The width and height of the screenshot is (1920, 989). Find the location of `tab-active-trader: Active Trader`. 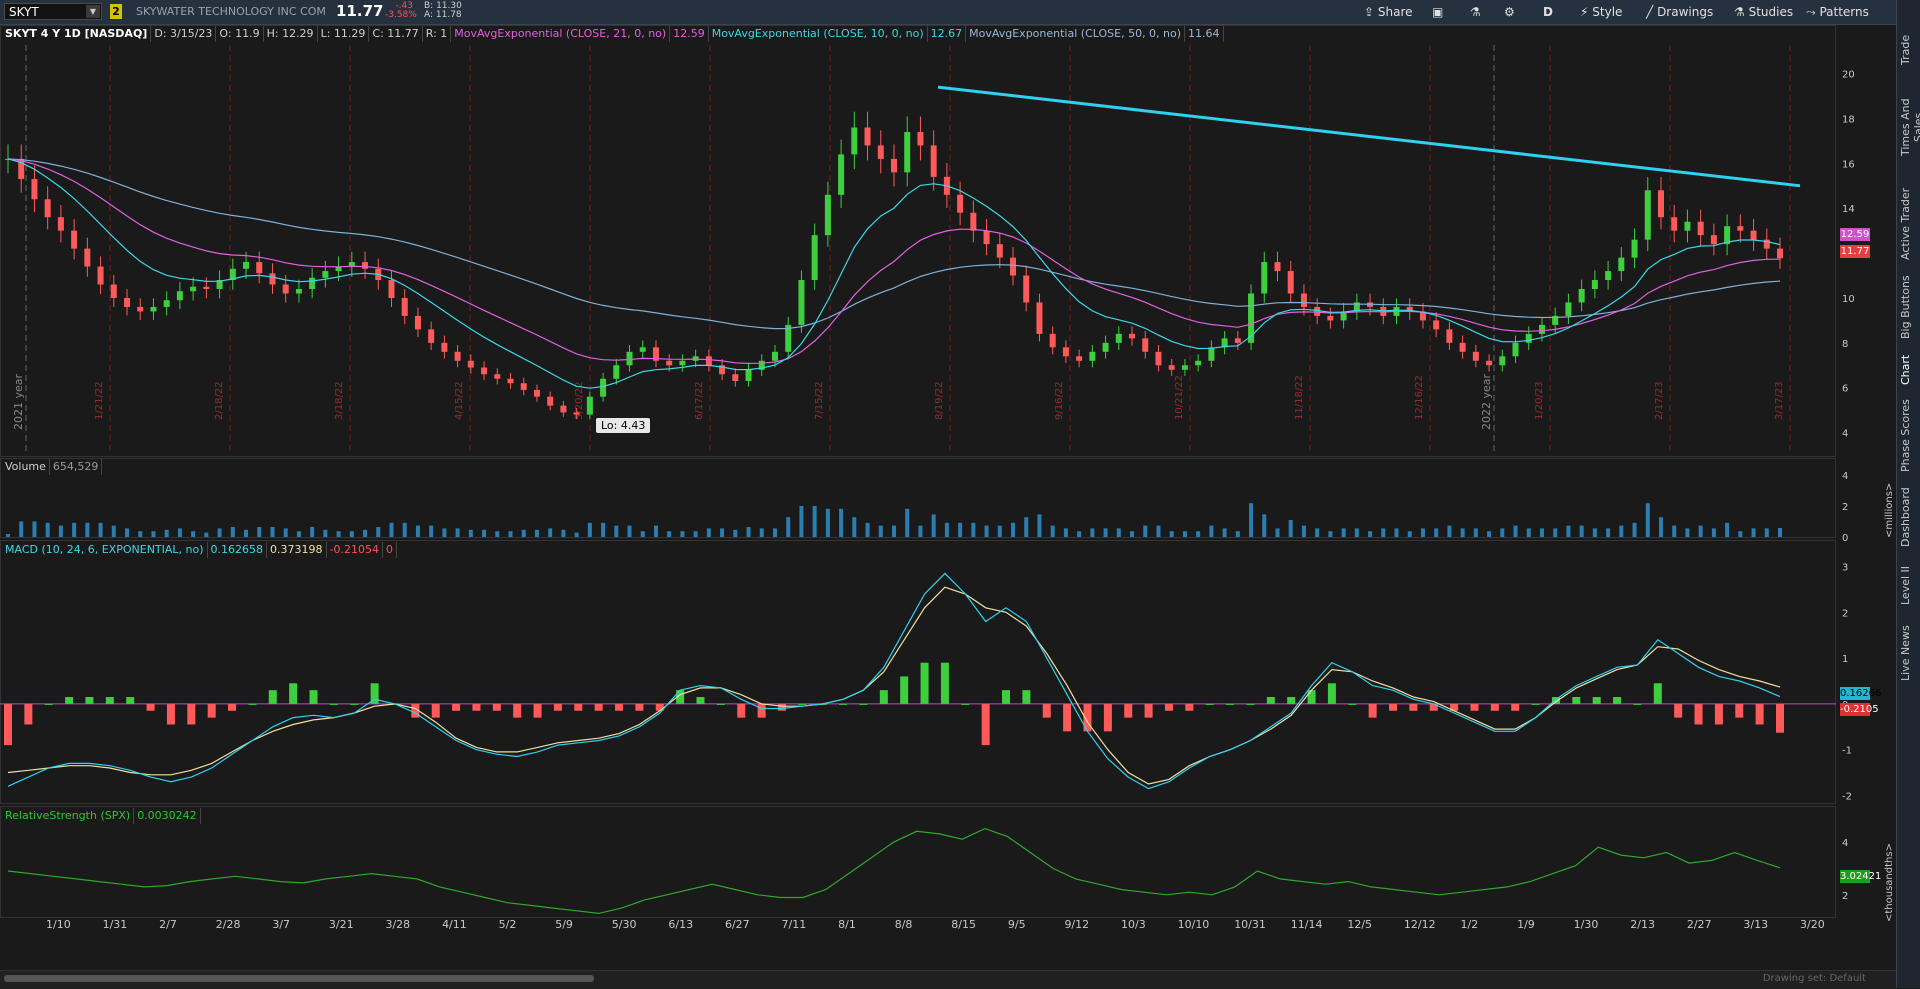

tab-active-trader: Active Trader is located at coordinates (1909, 224).